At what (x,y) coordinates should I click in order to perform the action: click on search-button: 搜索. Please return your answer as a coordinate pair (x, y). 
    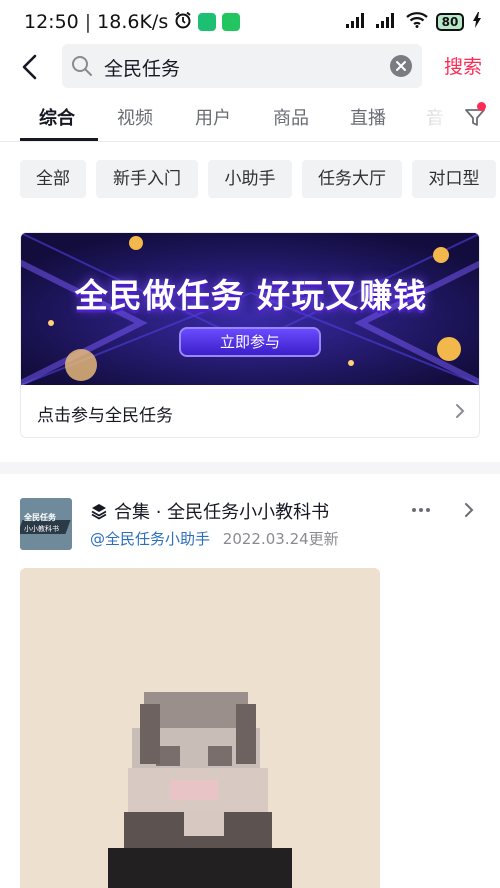
    Looking at the image, I should click on (463, 65).